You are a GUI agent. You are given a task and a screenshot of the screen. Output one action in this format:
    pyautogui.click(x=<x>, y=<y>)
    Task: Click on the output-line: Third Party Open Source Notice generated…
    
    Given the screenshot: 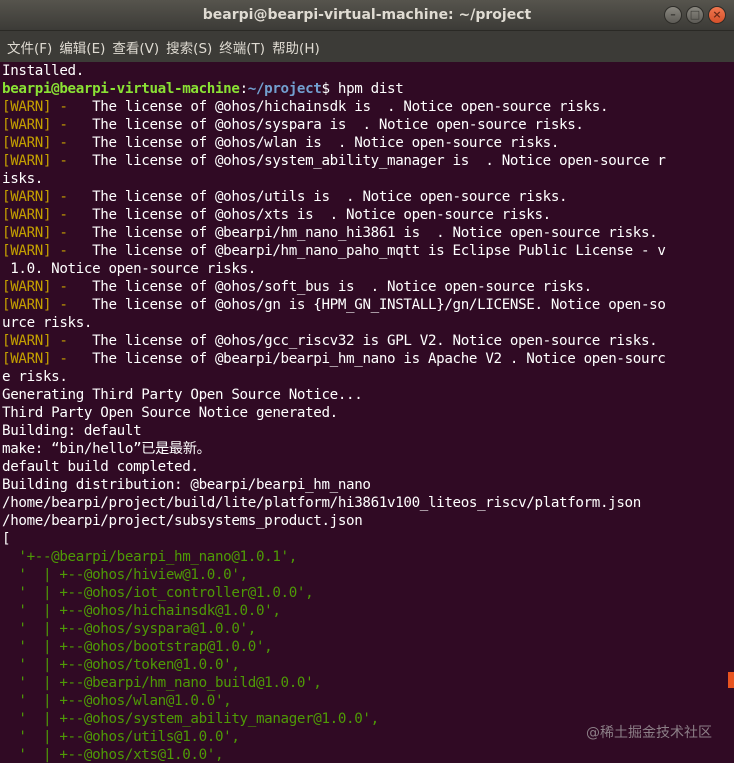 What is the action you would take?
    pyautogui.click(x=170, y=413)
    